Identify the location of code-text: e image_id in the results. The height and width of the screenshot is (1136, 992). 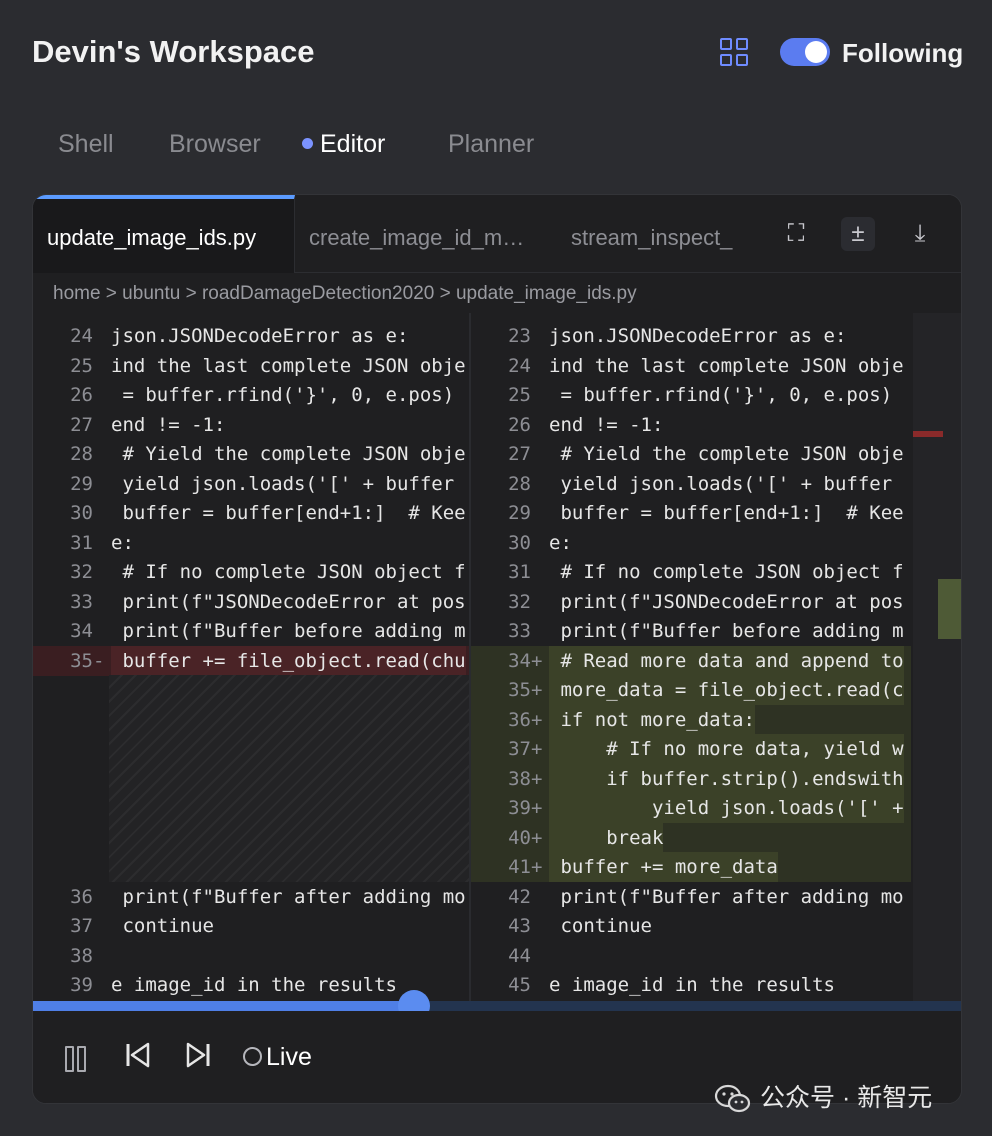
(692, 985).